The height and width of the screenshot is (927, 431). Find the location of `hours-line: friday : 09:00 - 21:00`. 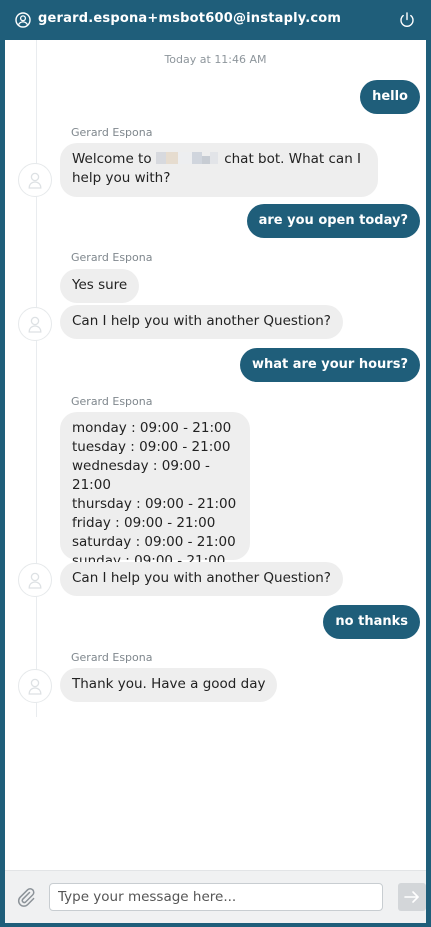

hours-line: friday : 09:00 - 21:00 is located at coordinates (144, 523).